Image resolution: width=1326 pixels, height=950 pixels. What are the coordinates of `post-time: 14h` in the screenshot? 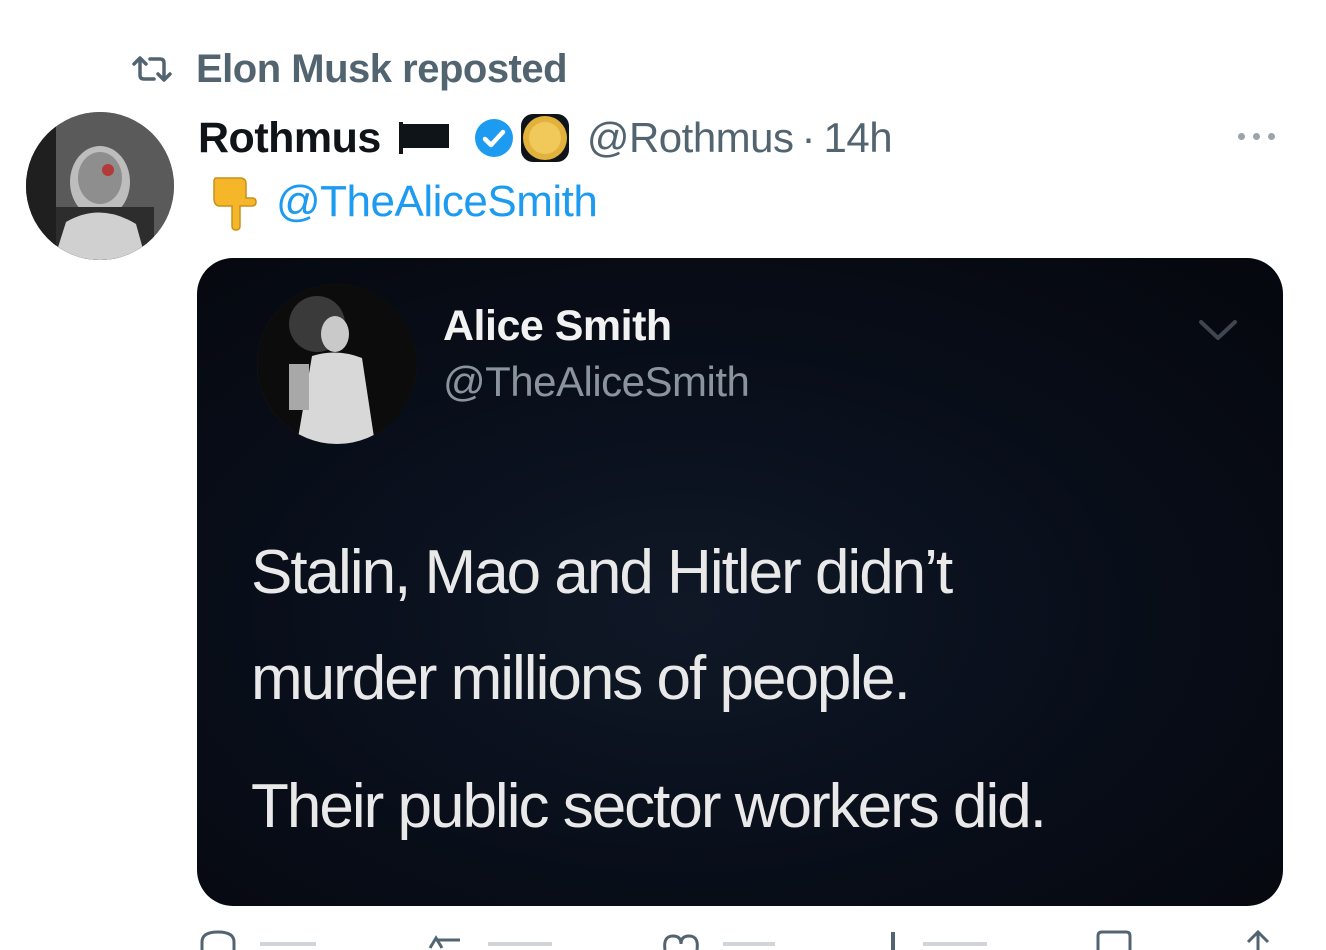 It's located at (858, 138).